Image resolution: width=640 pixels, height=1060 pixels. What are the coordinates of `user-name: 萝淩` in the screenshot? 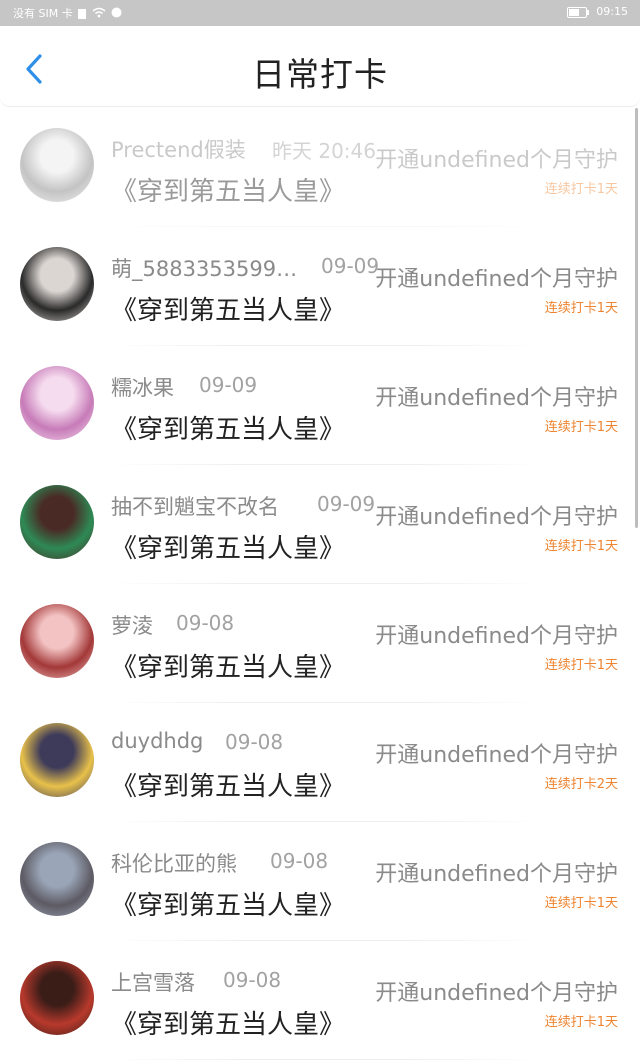 It's located at (132, 625).